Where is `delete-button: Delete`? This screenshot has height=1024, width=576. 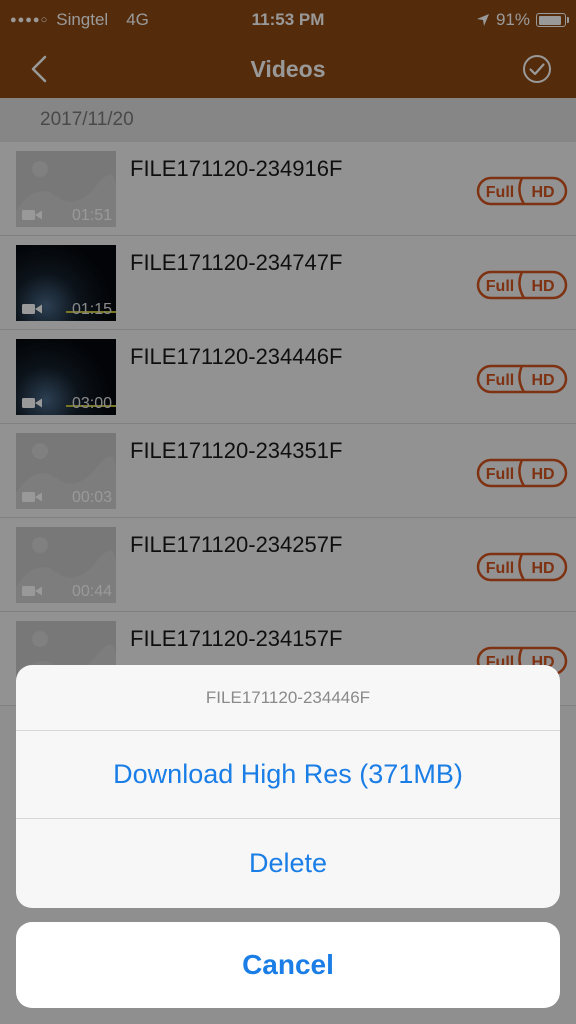 delete-button: Delete is located at coordinates (288, 863).